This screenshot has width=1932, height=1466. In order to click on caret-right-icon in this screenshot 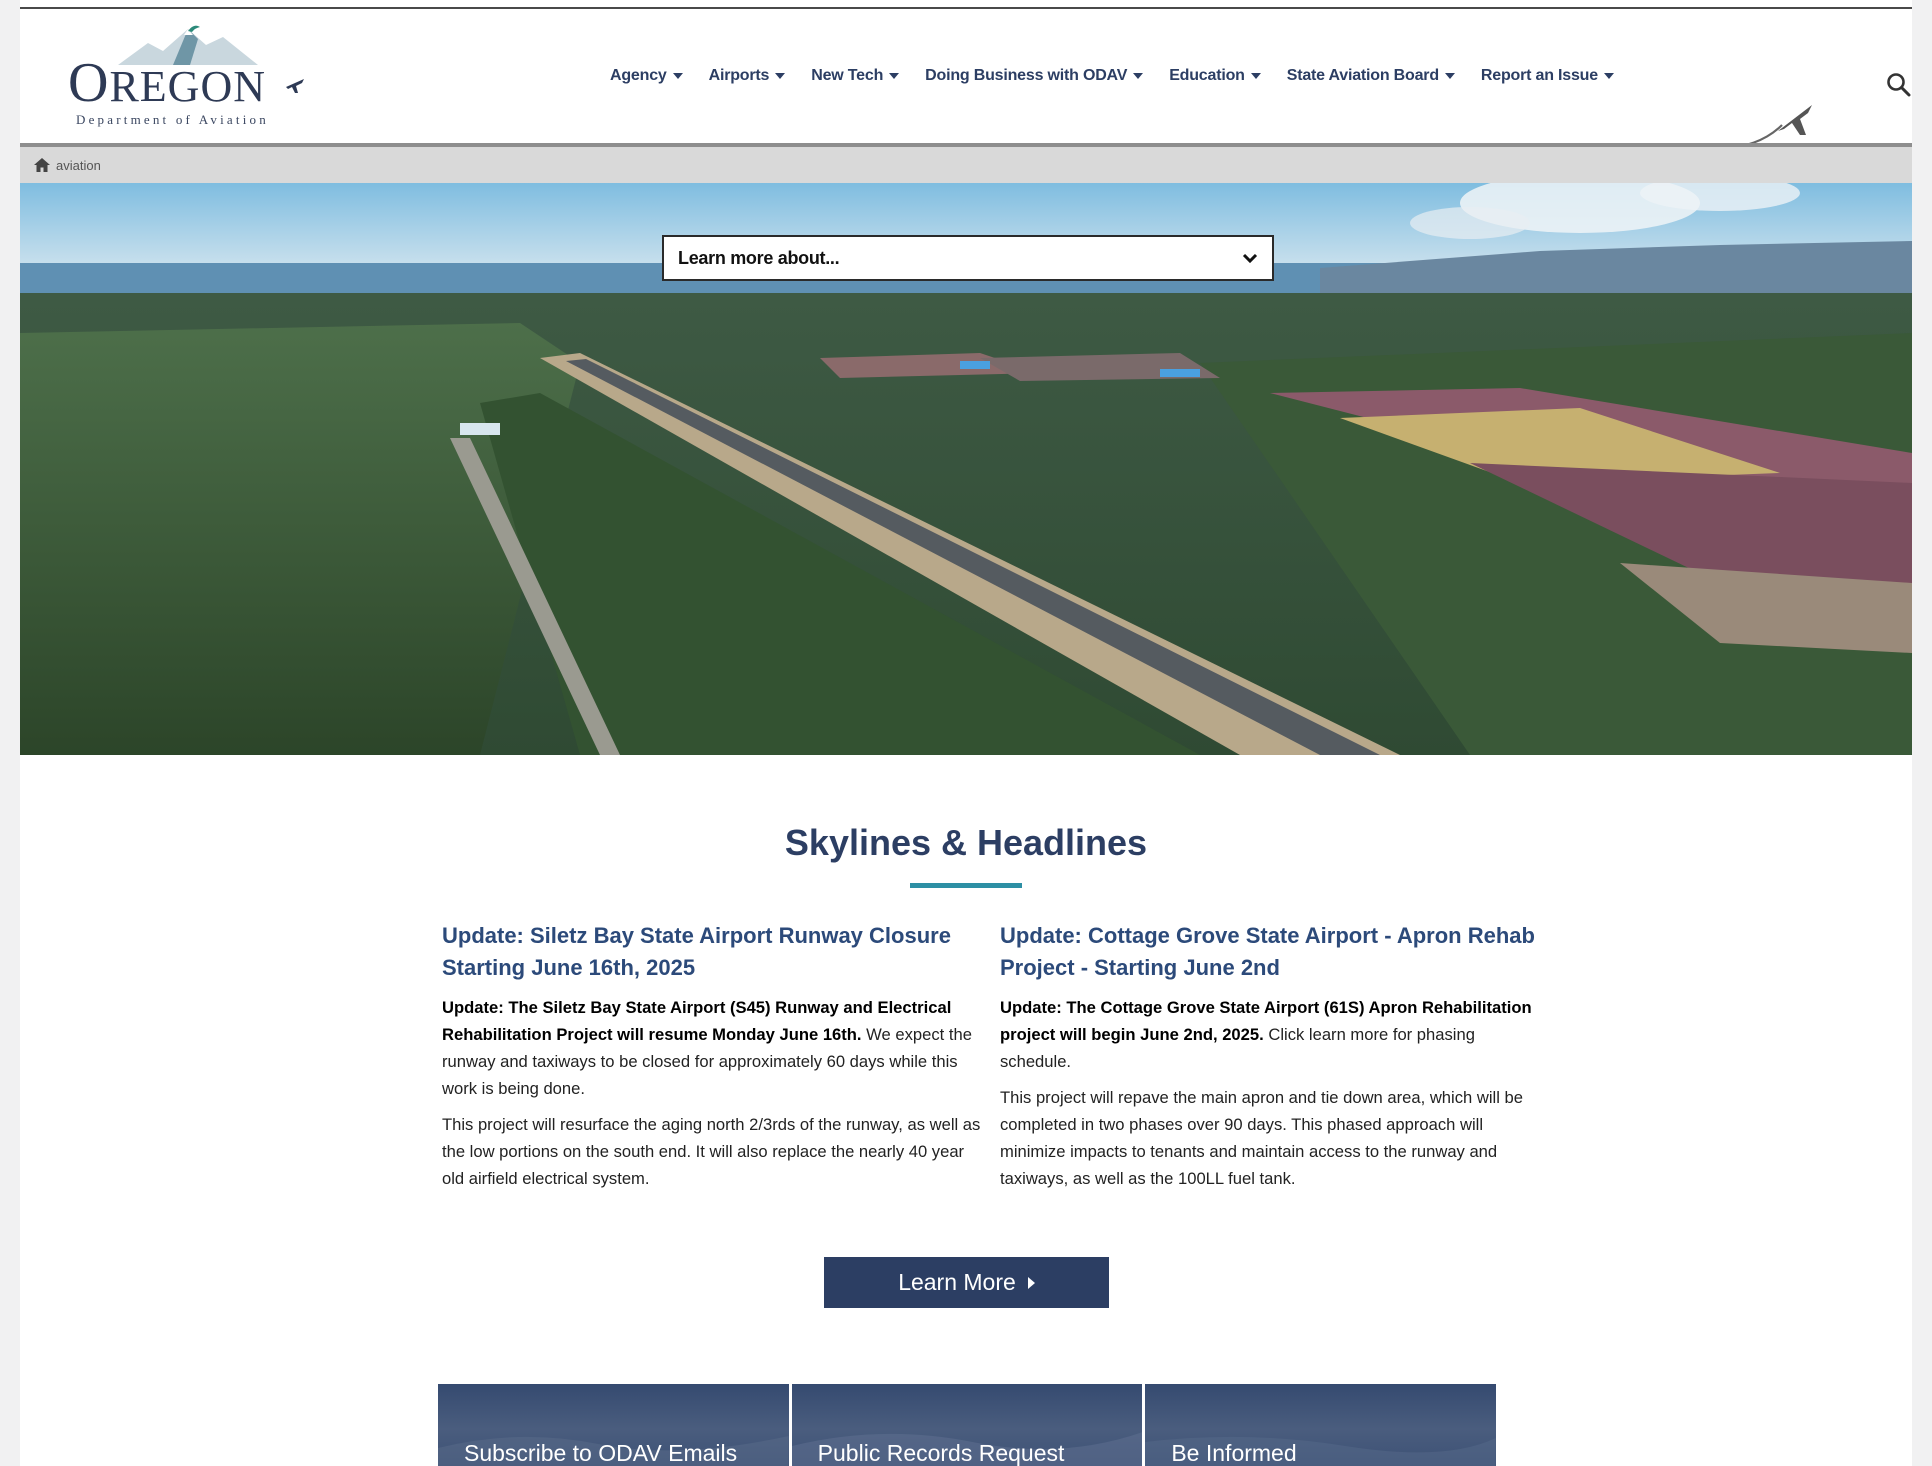, I will do `click(1031, 1282)`.